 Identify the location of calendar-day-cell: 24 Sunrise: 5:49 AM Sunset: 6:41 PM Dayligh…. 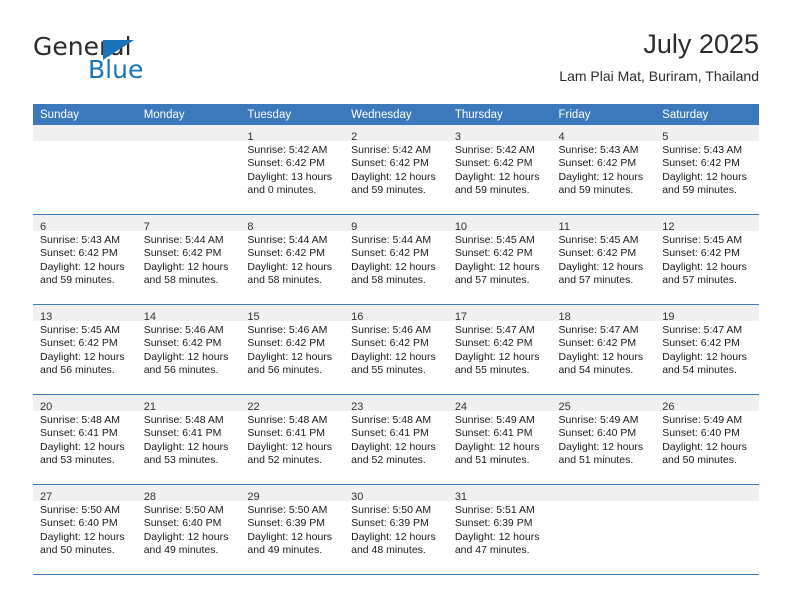
(499, 439).